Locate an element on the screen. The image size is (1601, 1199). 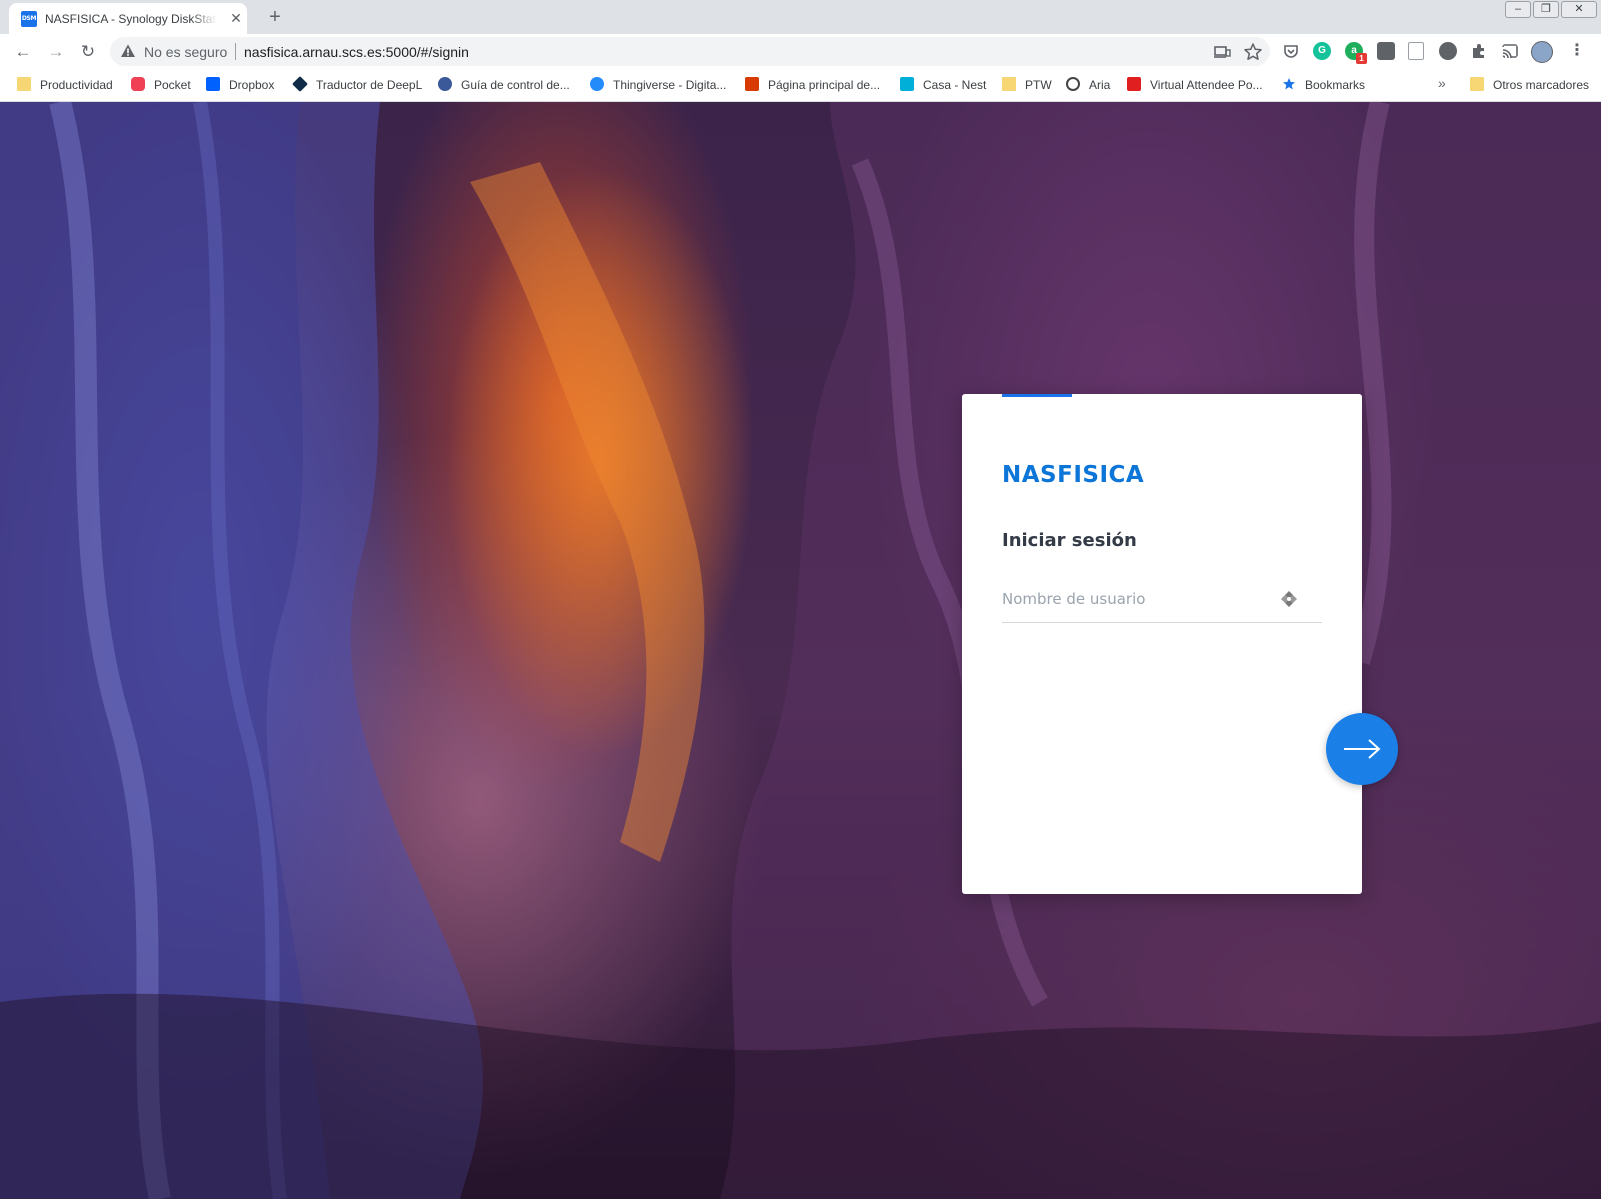
pocket-icon is located at coordinates (138, 84).